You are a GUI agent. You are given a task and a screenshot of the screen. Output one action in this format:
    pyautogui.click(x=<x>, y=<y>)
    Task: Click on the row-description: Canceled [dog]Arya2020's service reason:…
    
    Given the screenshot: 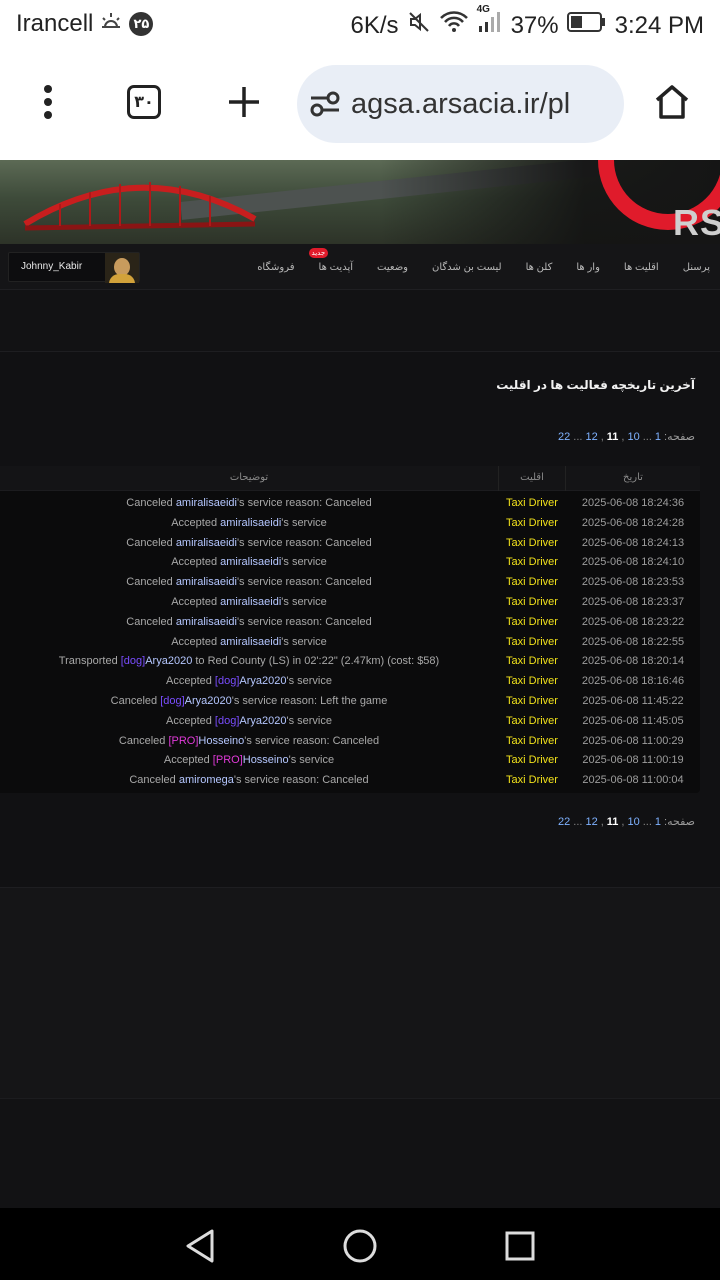 What is the action you would take?
    pyautogui.click(x=249, y=701)
    